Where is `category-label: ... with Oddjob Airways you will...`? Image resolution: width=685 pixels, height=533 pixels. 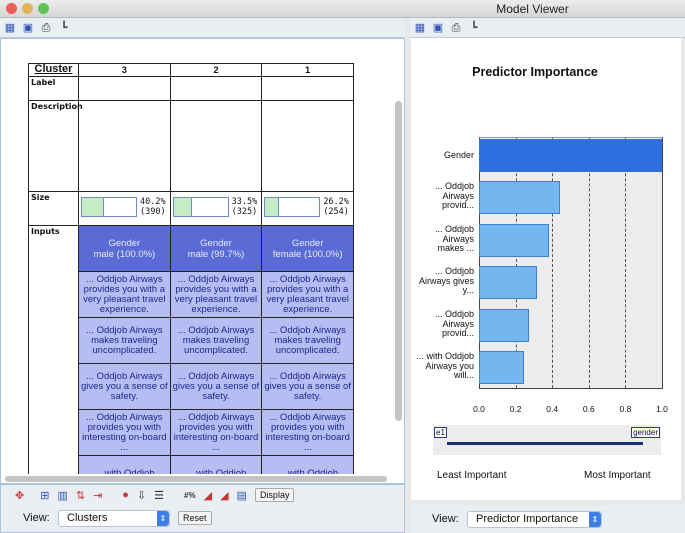
category-label: ... with Oddjob Airways you will... is located at coordinates (445, 365).